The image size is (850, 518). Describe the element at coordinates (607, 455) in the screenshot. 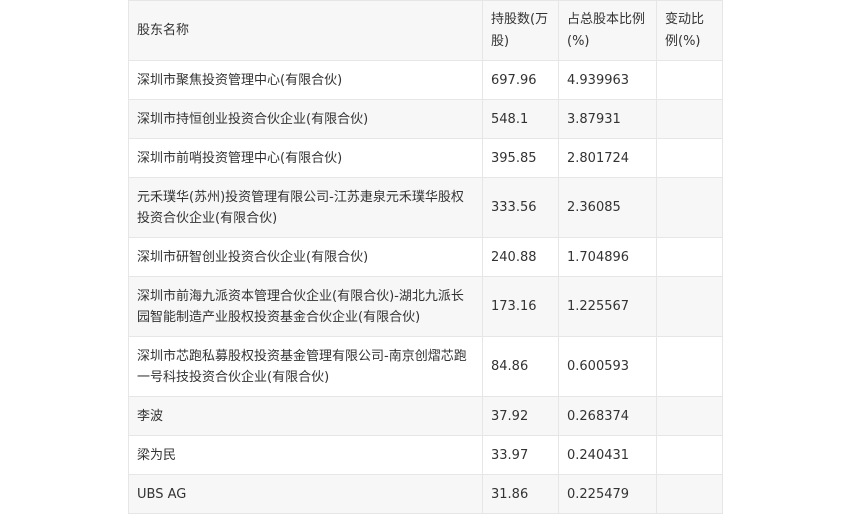

I see `cell-percentage: 0.240431` at that location.